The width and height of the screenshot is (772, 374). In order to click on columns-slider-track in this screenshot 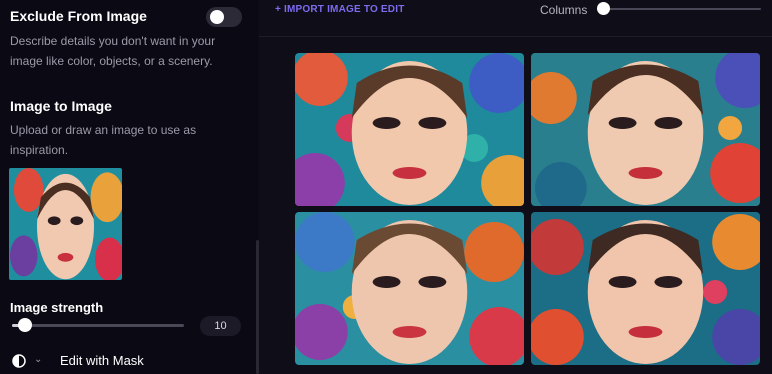, I will do `click(679, 9)`.